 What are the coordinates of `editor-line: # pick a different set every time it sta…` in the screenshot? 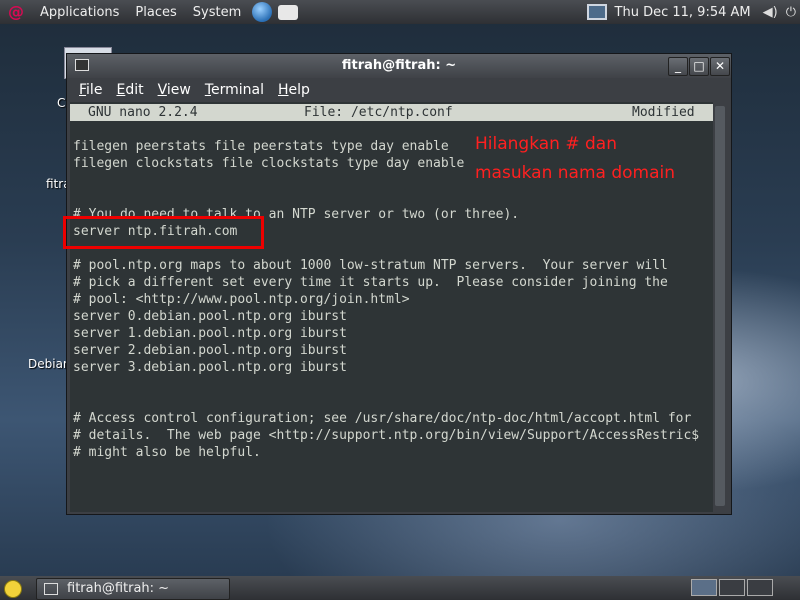 It's located at (370, 282).